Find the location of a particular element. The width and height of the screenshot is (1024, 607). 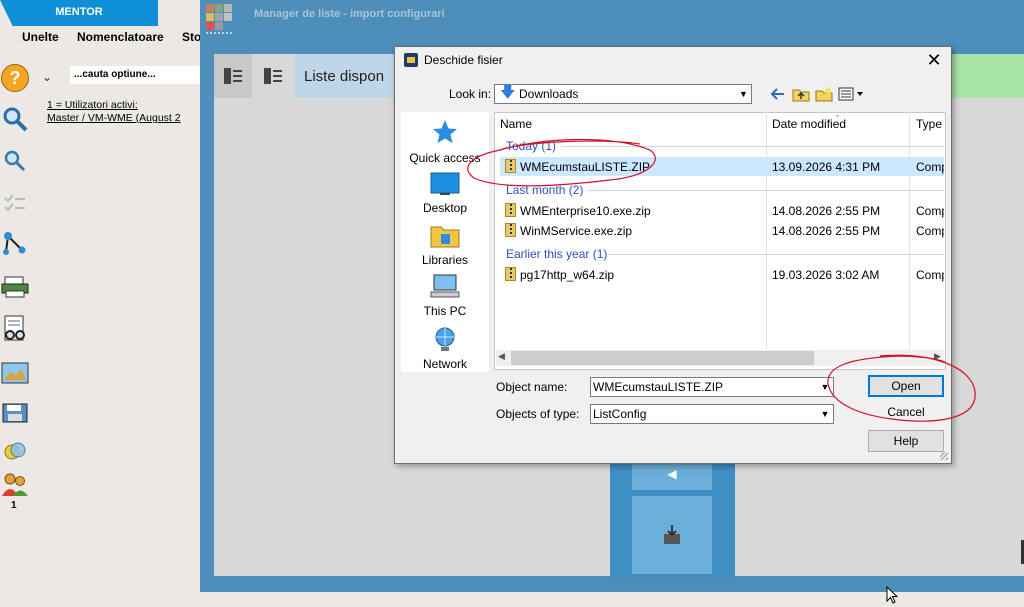

group-earlier-this-year: Earlier this year (1) is located at coordinates (556, 254).